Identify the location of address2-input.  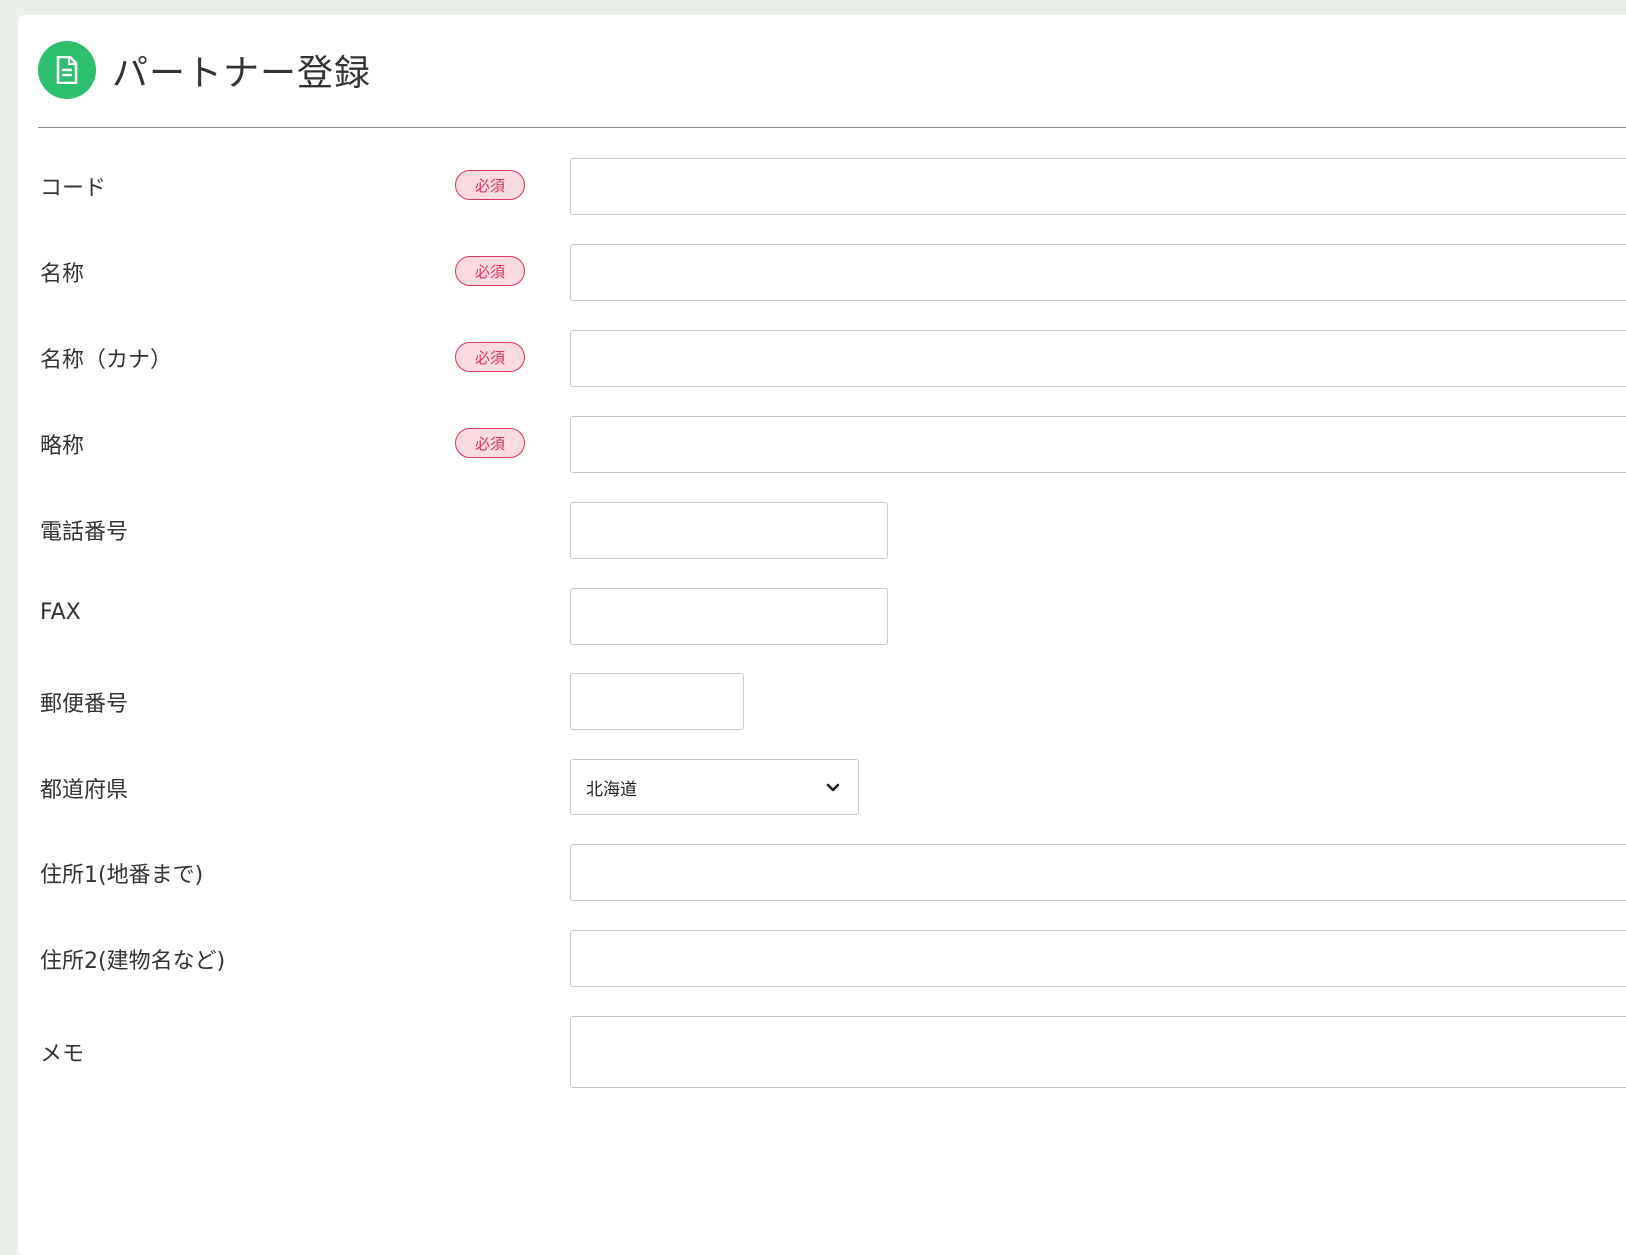
(1098, 958).